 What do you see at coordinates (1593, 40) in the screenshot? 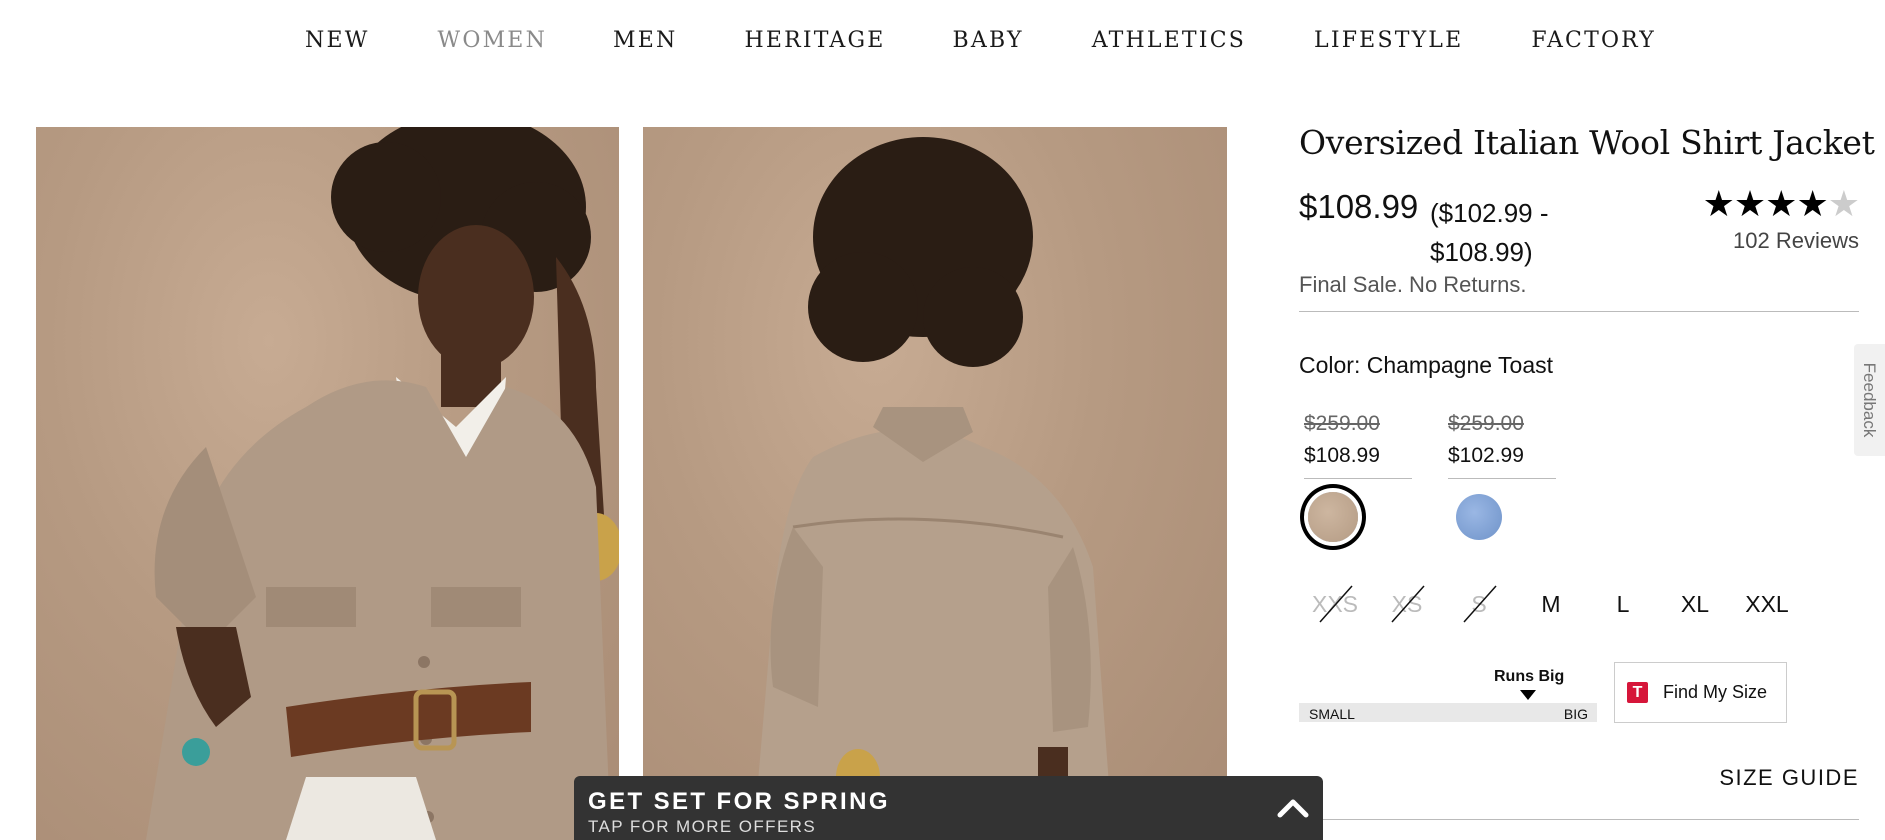
I see `nav-item-factory: FACTORY` at bounding box center [1593, 40].